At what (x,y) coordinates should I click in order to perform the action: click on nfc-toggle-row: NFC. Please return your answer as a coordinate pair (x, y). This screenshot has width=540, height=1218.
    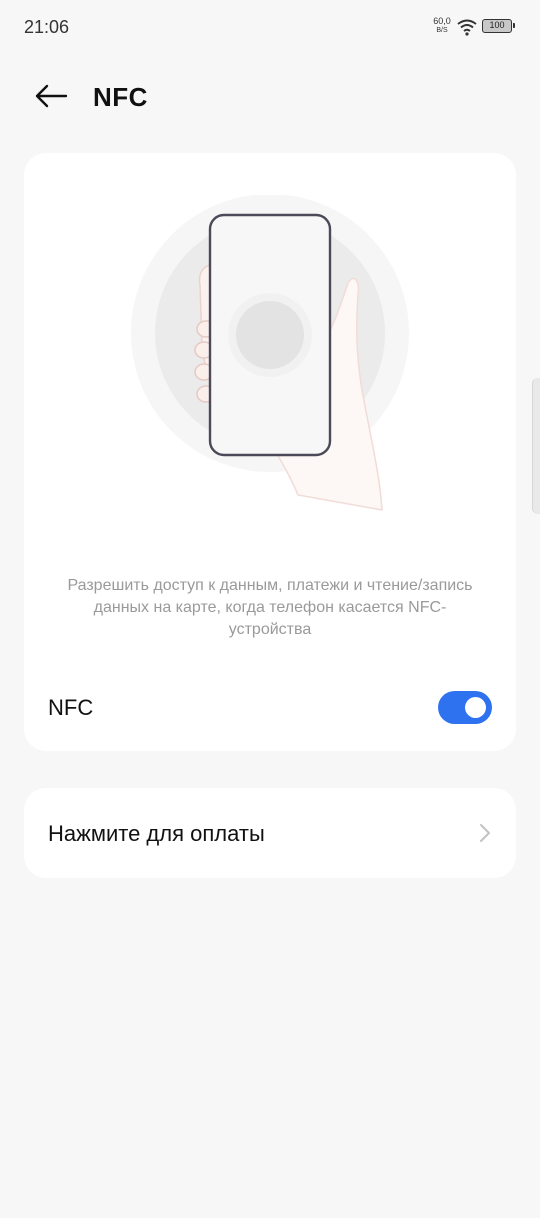
    Looking at the image, I should click on (270, 708).